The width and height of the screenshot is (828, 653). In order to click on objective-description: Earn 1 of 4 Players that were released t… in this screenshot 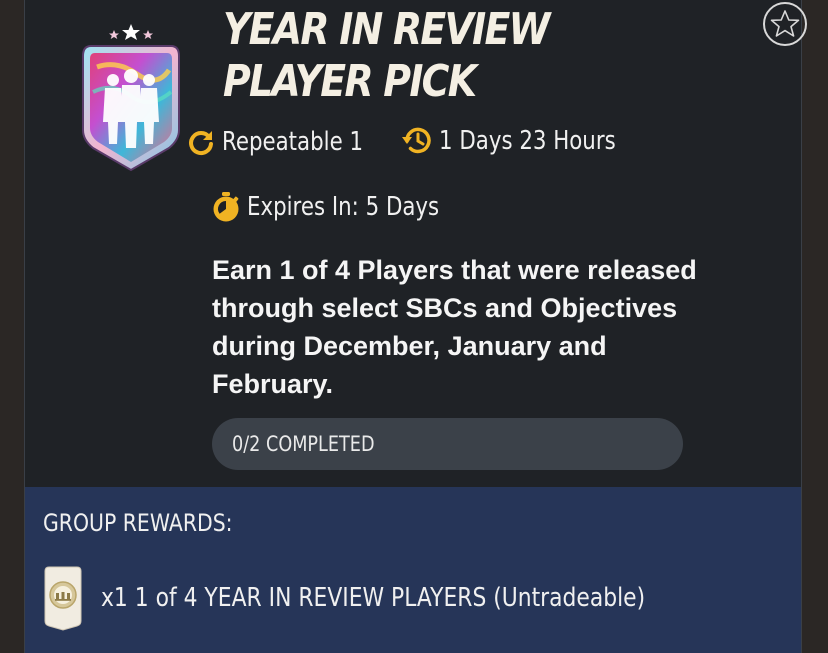, I will do `click(454, 327)`.